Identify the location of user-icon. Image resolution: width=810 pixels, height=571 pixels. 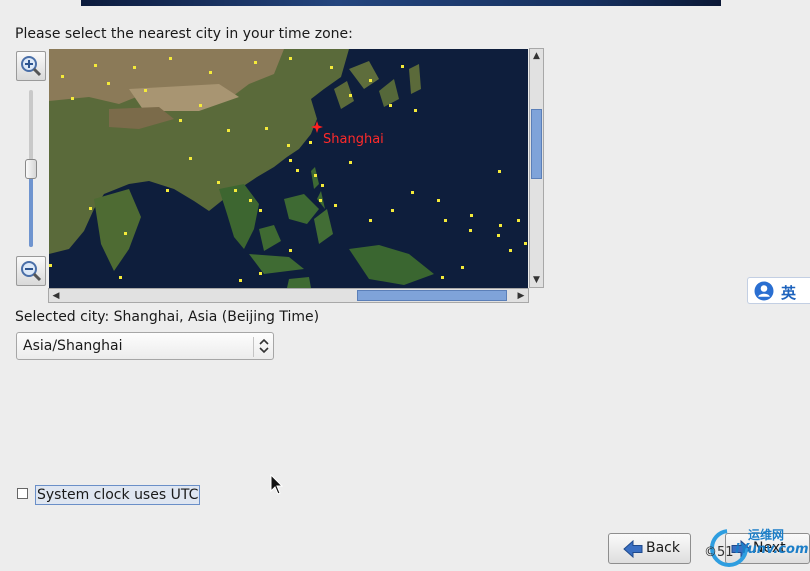
(764, 291).